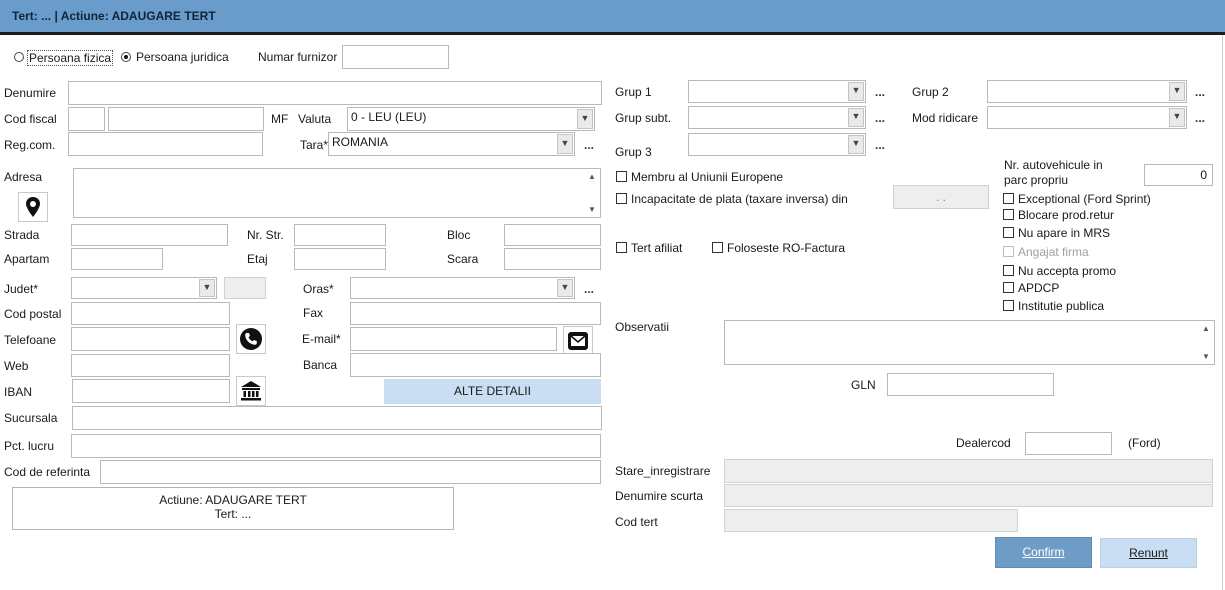 Image resolution: width=1225 pixels, height=590 pixels. What do you see at coordinates (340, 235) in the screenshot?
I see `nr-str-input` at bounding box center [340, 235].